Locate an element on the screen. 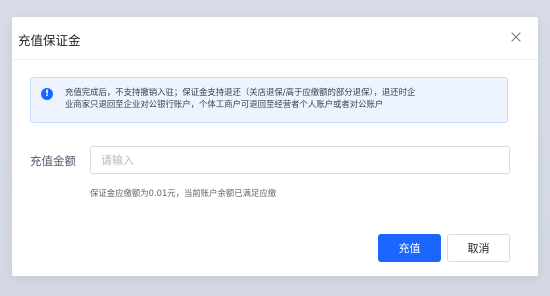 The image size is (550, 296). close-button is located at coordinates (516, 37).